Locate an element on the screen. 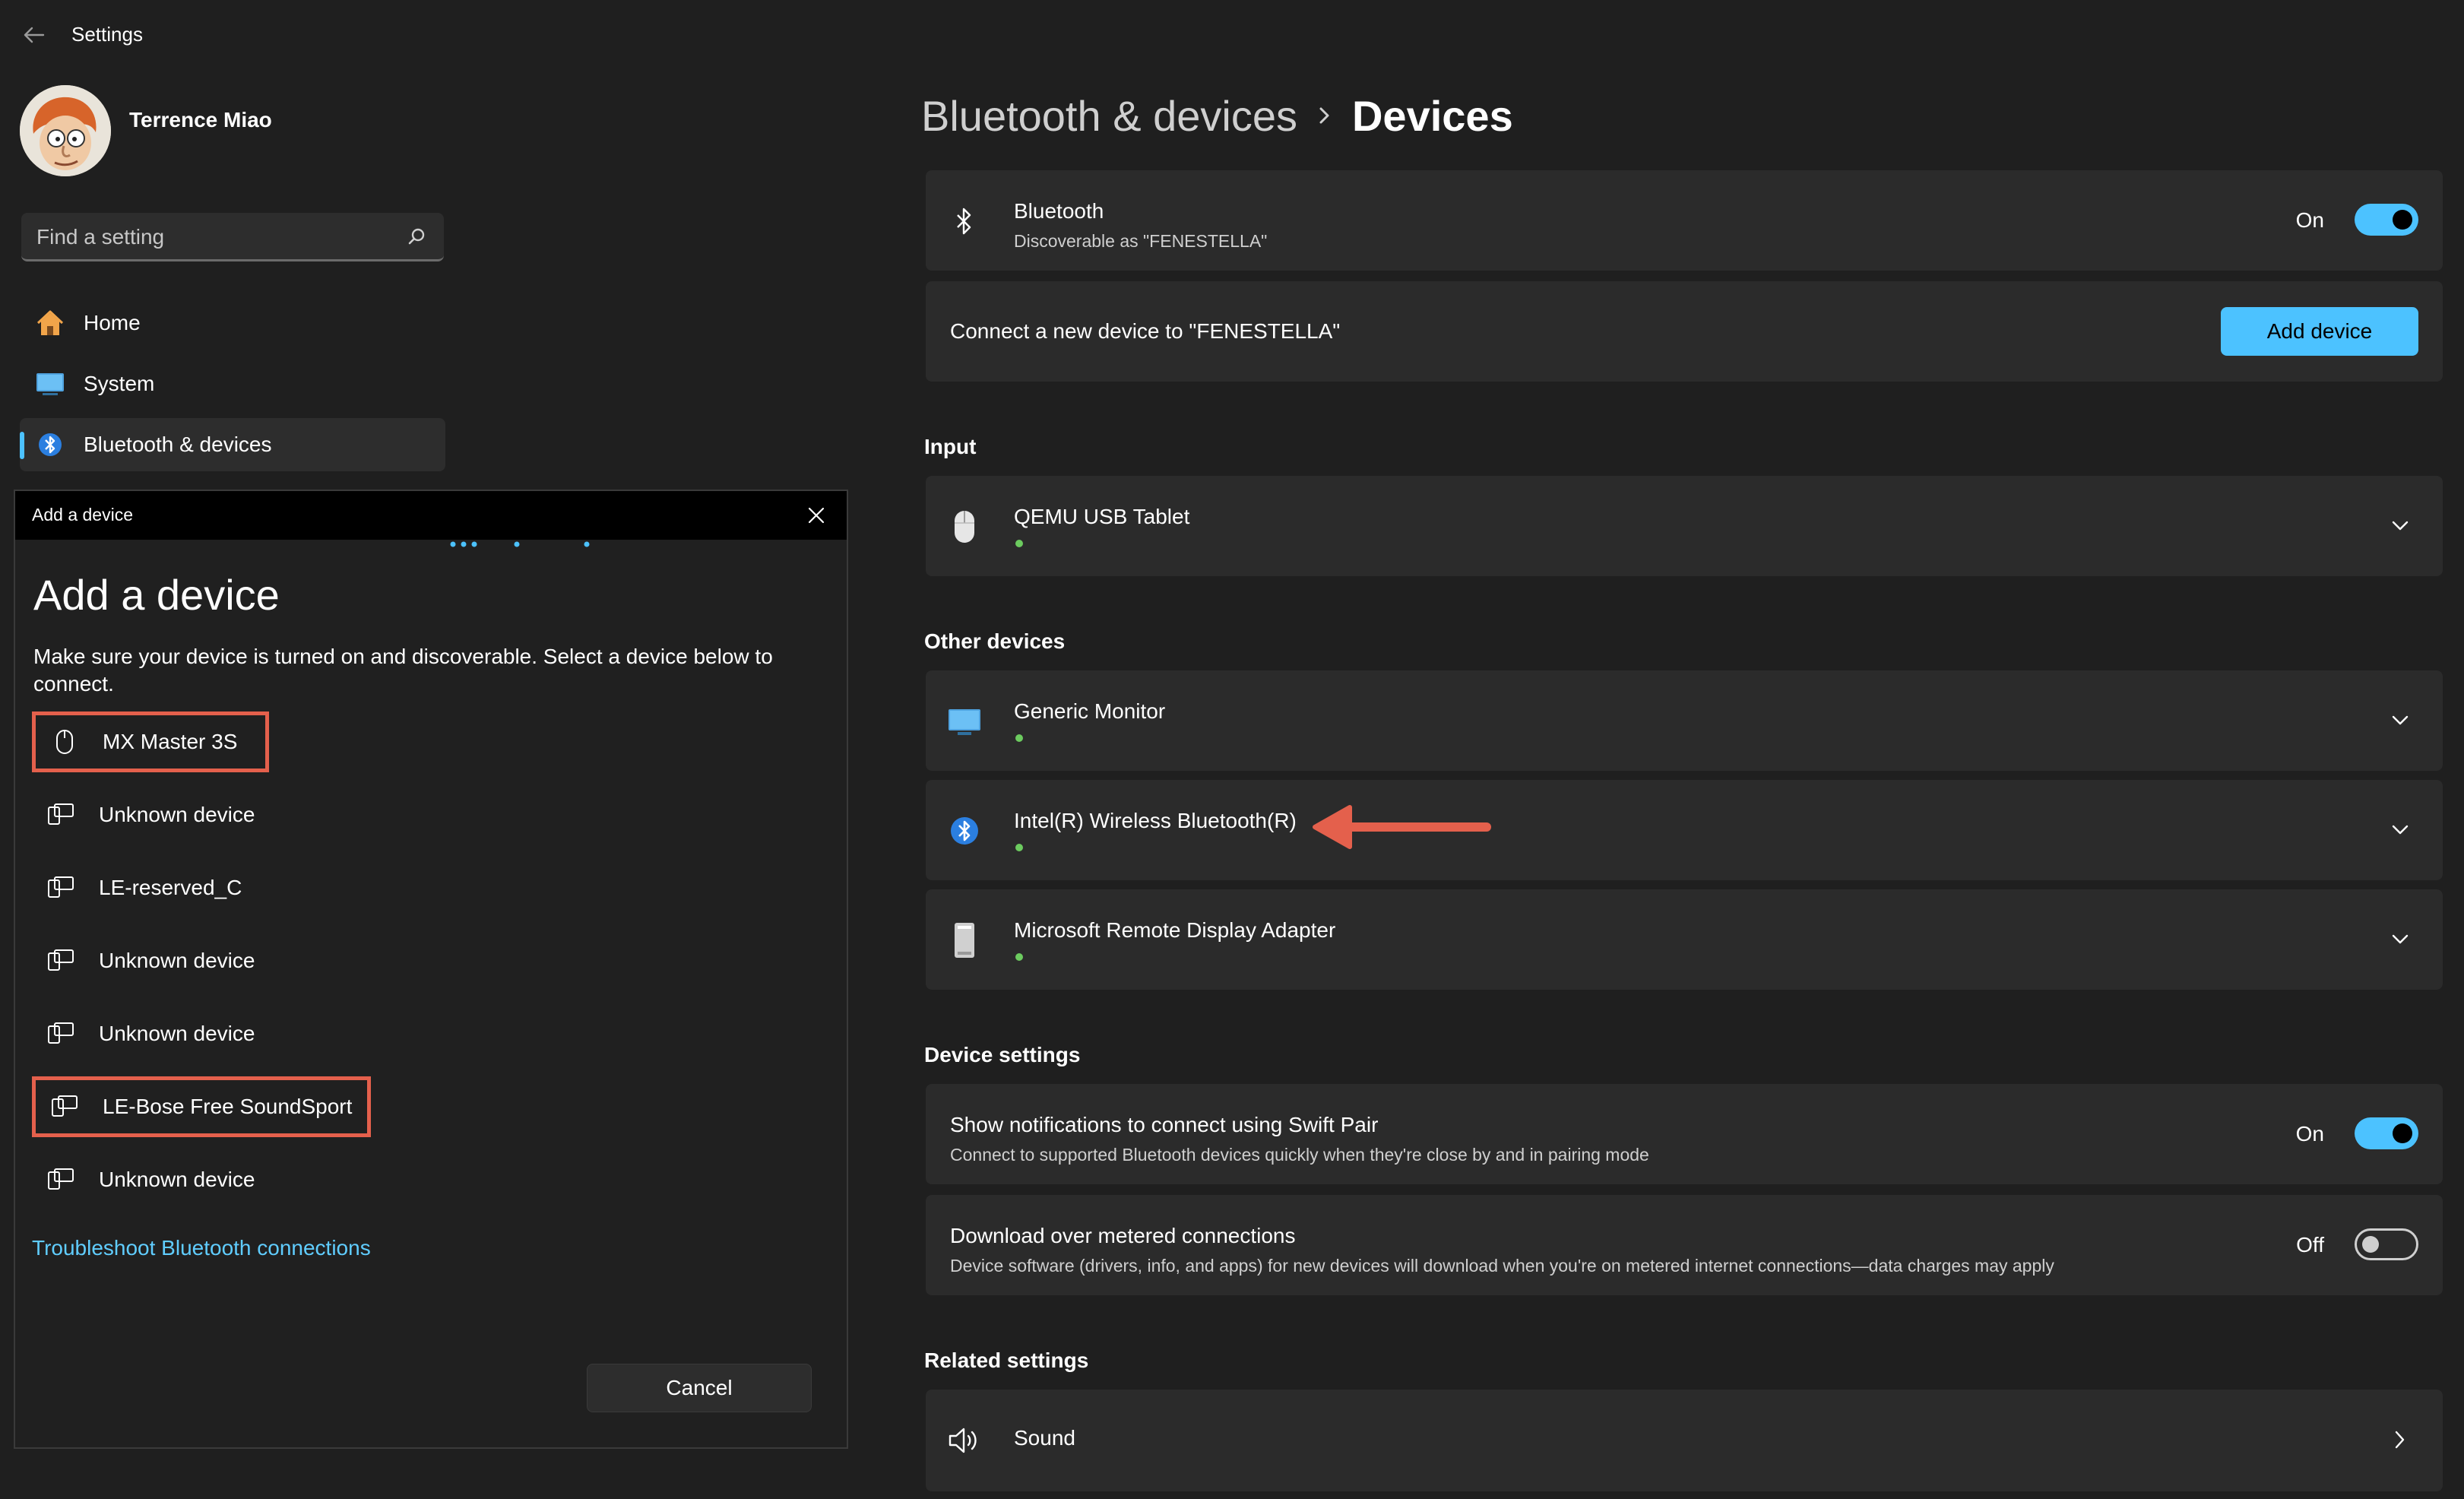 This screenshot has width=2464, height=1499. device-name: LE-reserved_C is located at coordinates (170, 888).